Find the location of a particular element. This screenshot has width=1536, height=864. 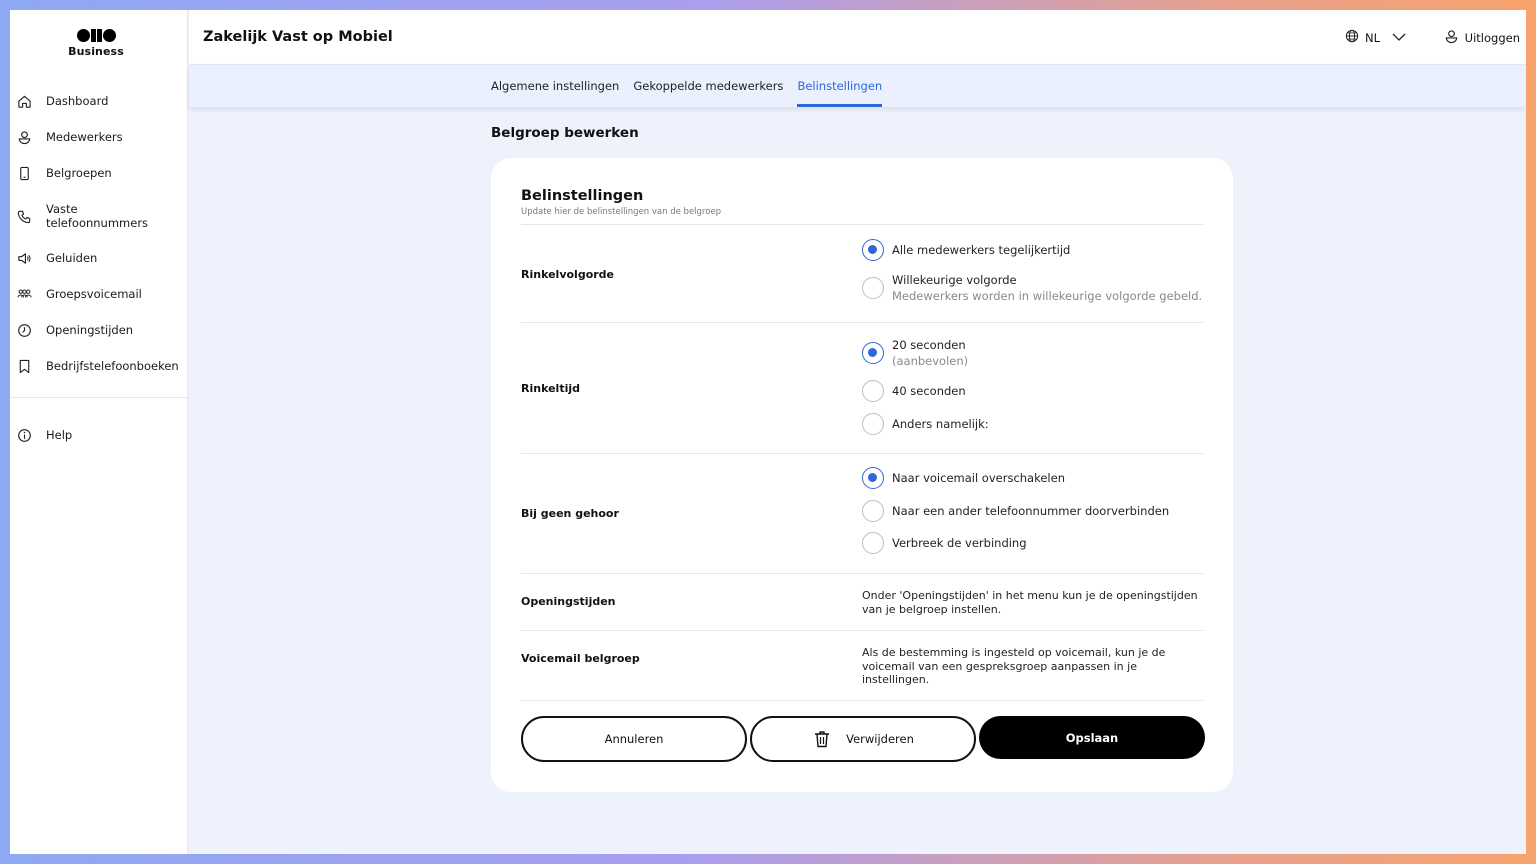

save-label: Opslaan is located at coordinates (1092, 737).